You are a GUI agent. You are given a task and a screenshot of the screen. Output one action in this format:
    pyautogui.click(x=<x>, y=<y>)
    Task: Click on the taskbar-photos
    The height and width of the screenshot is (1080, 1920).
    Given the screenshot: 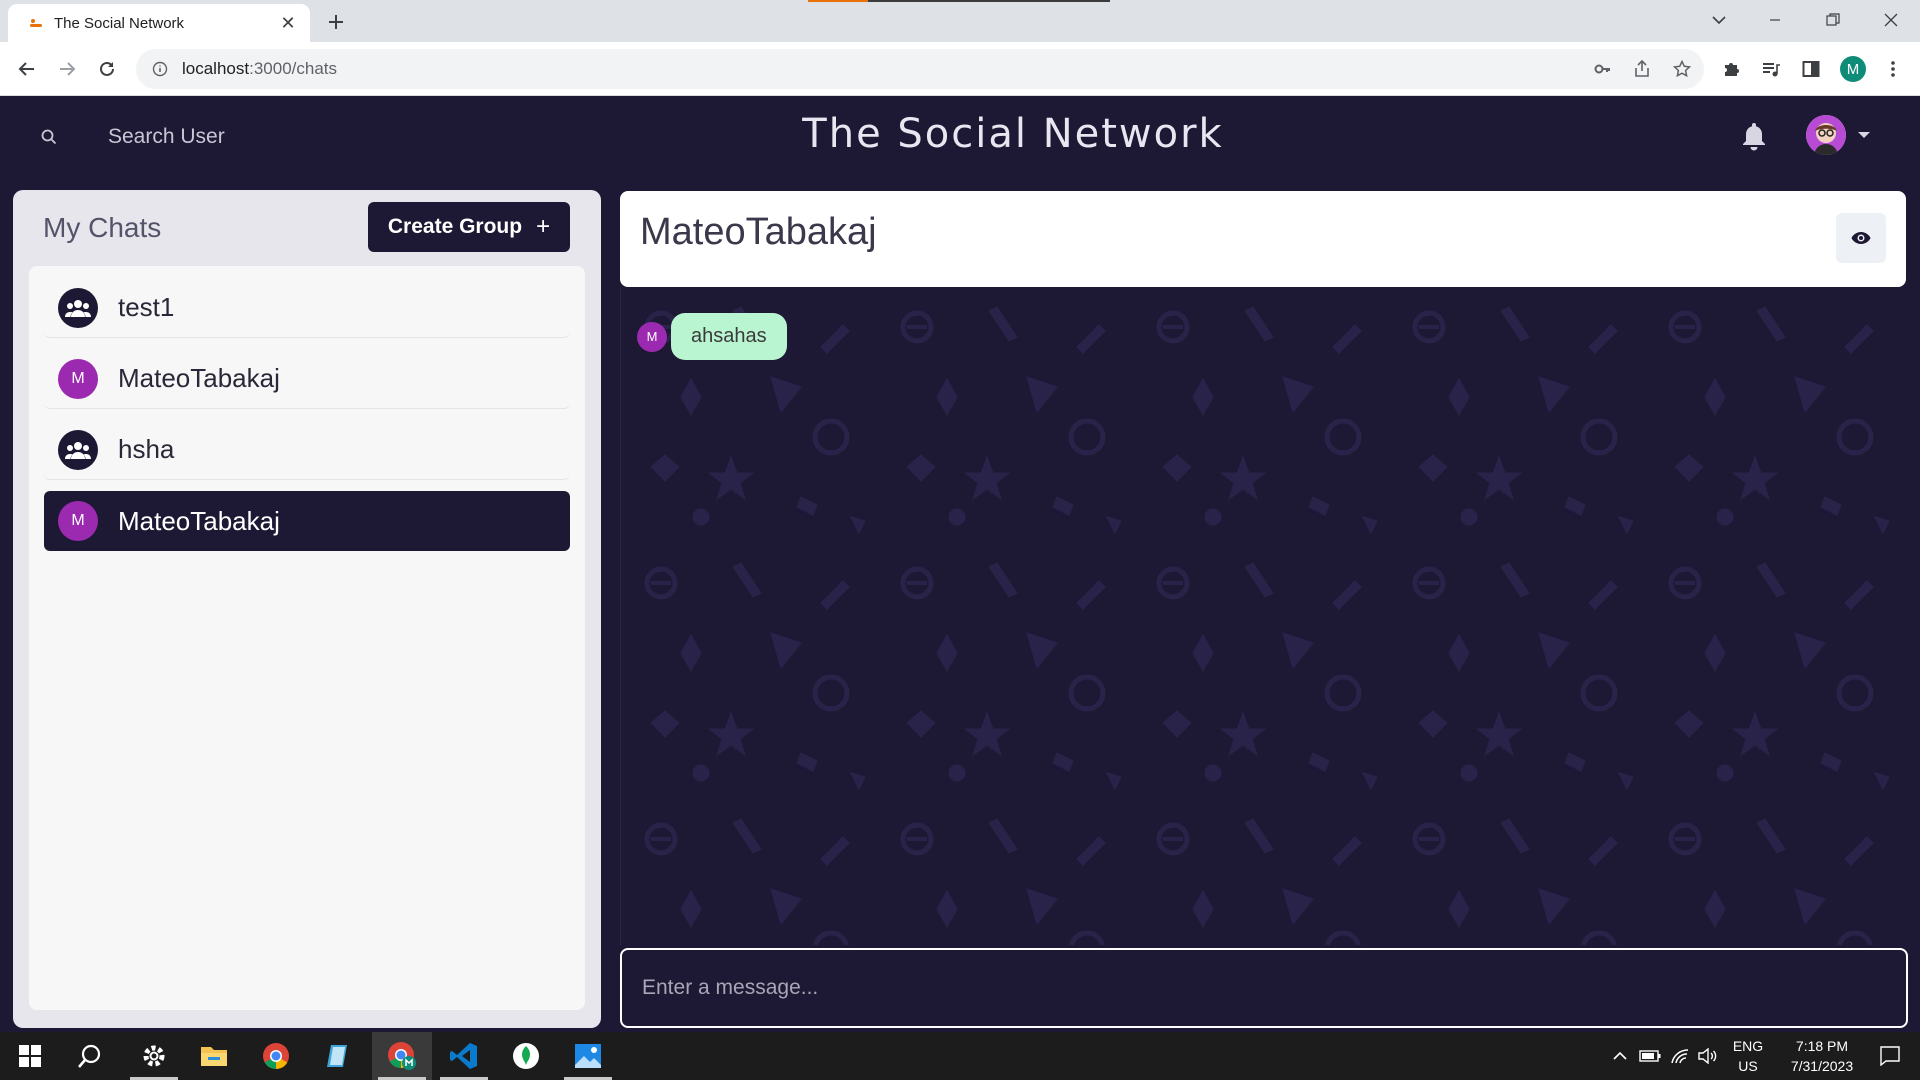 What is the action you would take?
    pyautogui.click(x=588, y=1056)
    